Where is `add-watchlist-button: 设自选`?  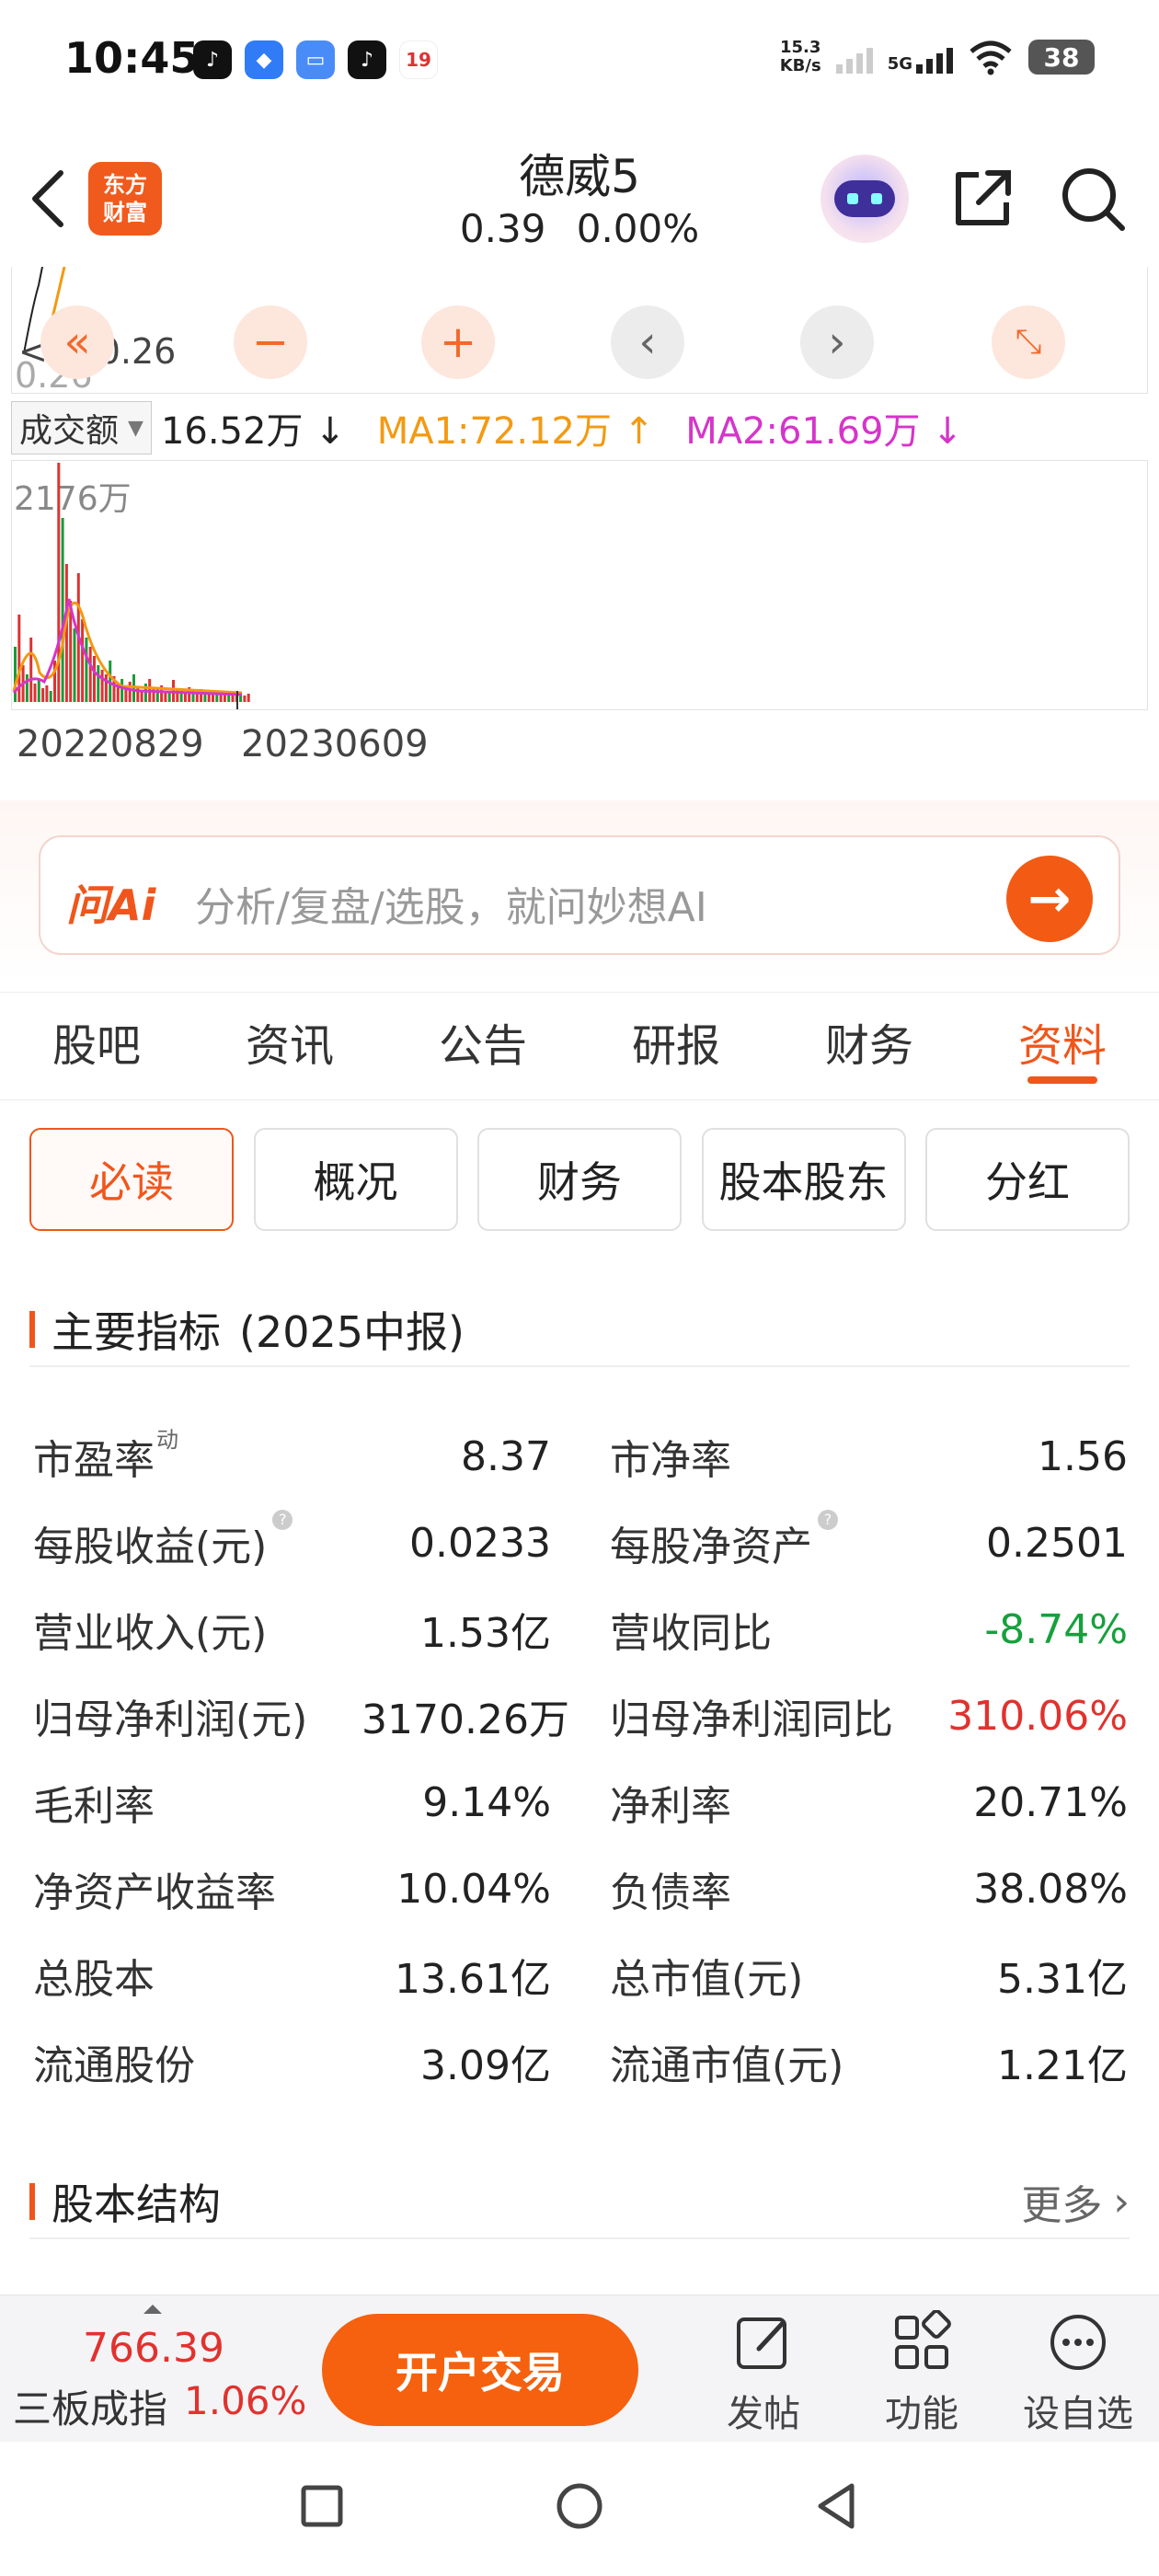
add-watchlist-button: 设自选 is located at coordinates (1078, 2370).